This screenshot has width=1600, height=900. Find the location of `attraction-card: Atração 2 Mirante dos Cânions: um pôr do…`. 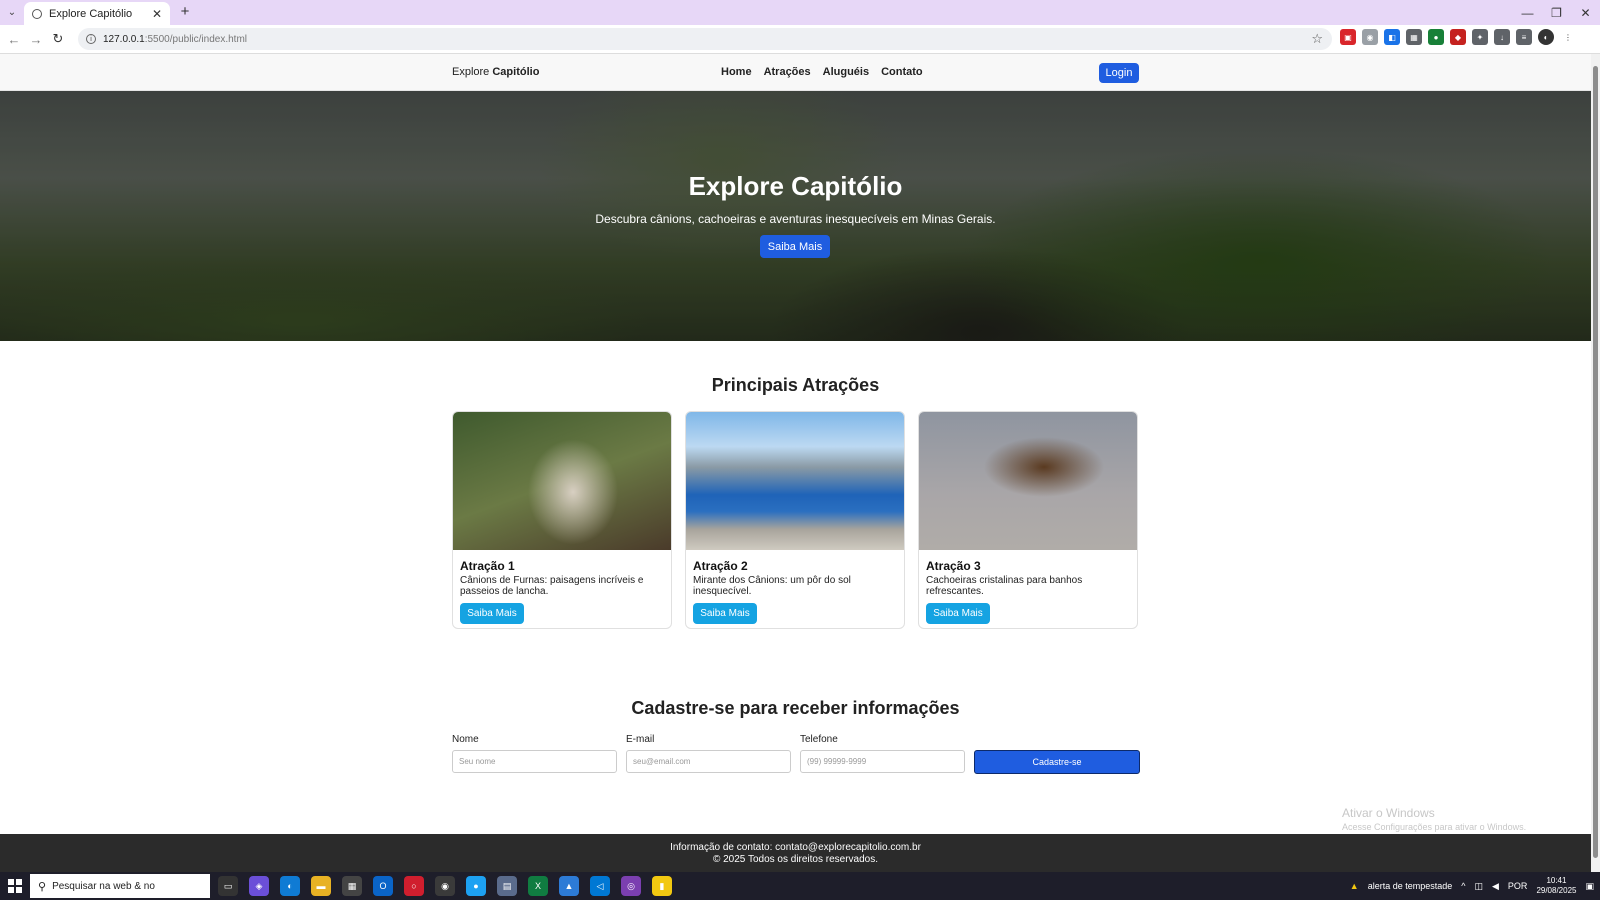

attraction-card: Atração 2 Mirante dos Cânions: um pôr do… is located at coordinates (795, 520).